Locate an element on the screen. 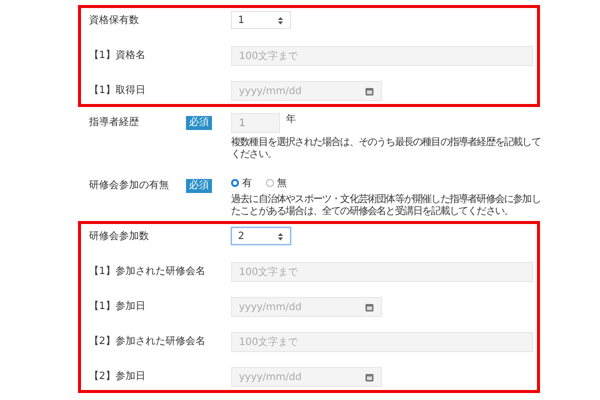 The height and width of the screenshot is (400, 600). field-label: 【1】資格名 is located at coordinates (117, 56).